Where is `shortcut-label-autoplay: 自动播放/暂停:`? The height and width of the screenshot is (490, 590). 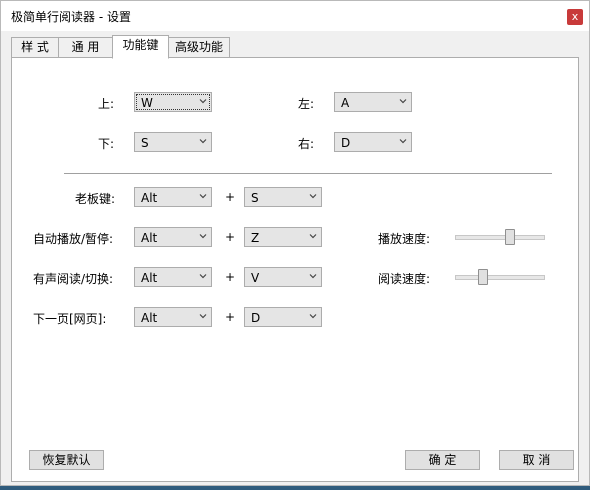 shortcut-label-autoplay: 自动播放/暂停: is located at coordinates (73, 239).